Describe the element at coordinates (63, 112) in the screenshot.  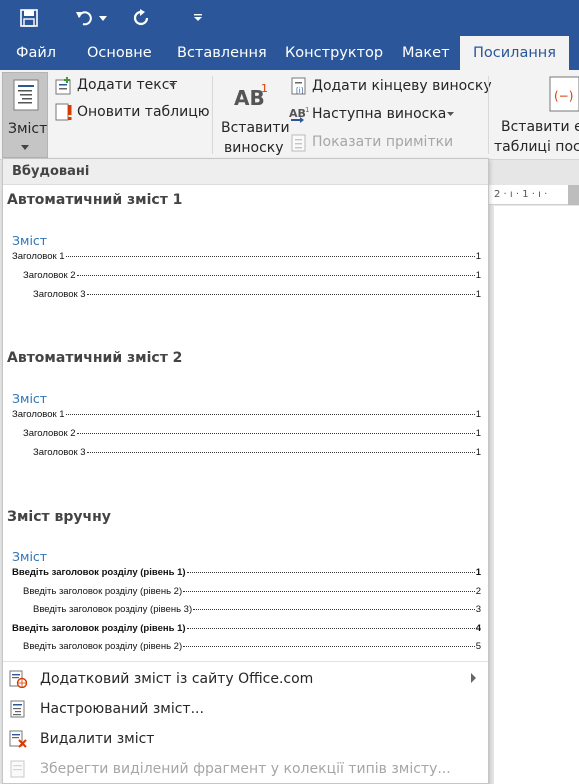
I see `update-table-icon` at that location.